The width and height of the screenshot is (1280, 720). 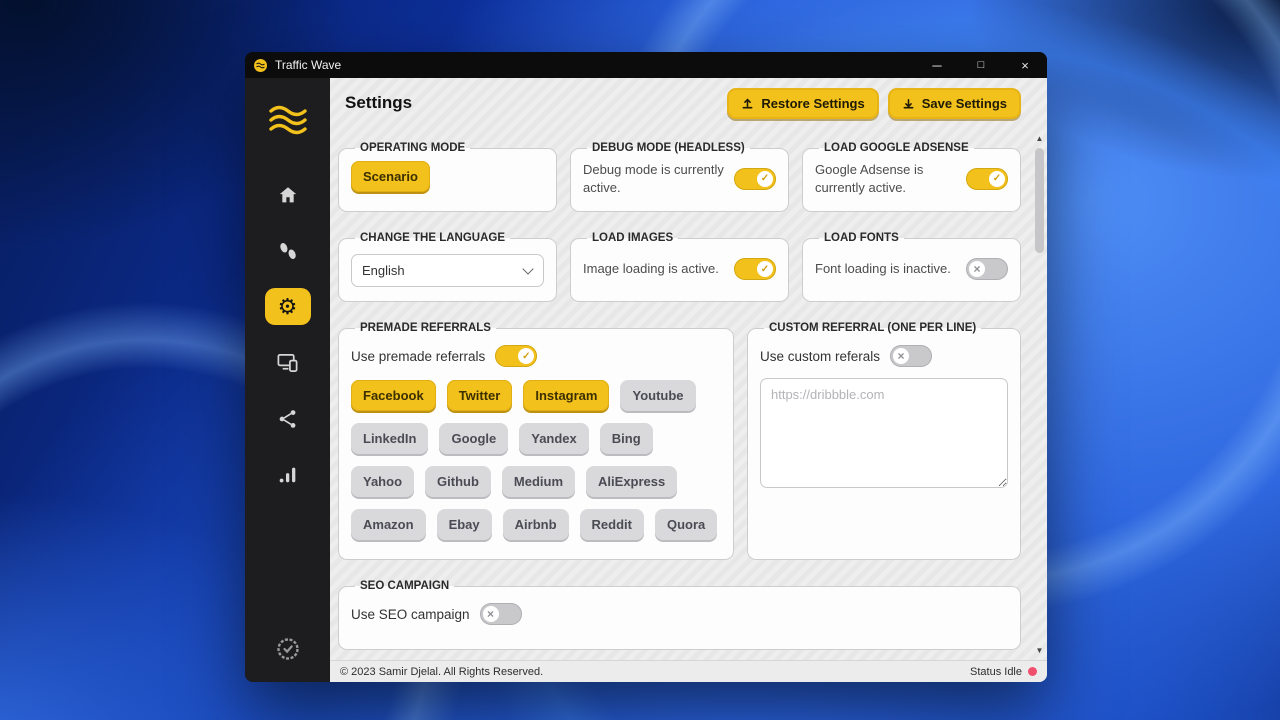 I want to click on page-header: Settings Restore Settings Save Settings, so click(x=688, y=103).